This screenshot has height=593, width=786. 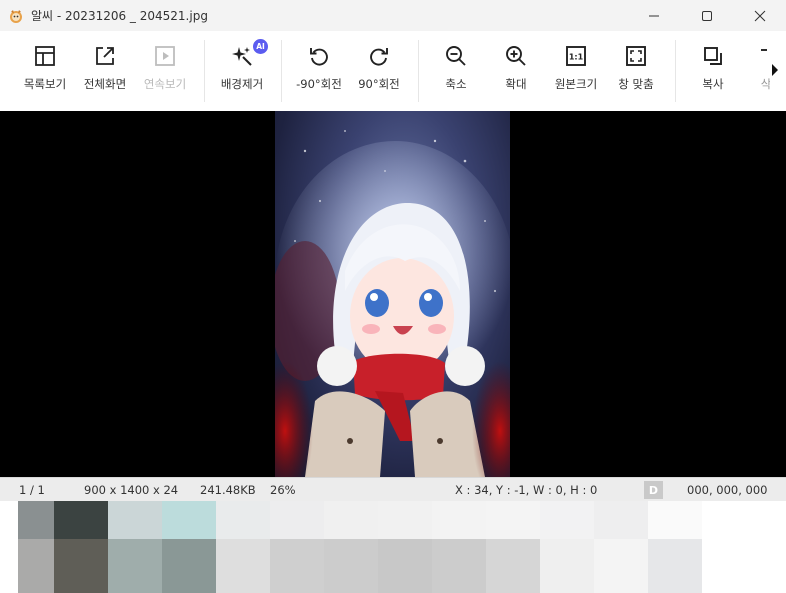 What do you see at coordinates (727, 490) in the screenshot?
I see `rgb-value: 000, 000, 000` at bounding box center [727, 490].